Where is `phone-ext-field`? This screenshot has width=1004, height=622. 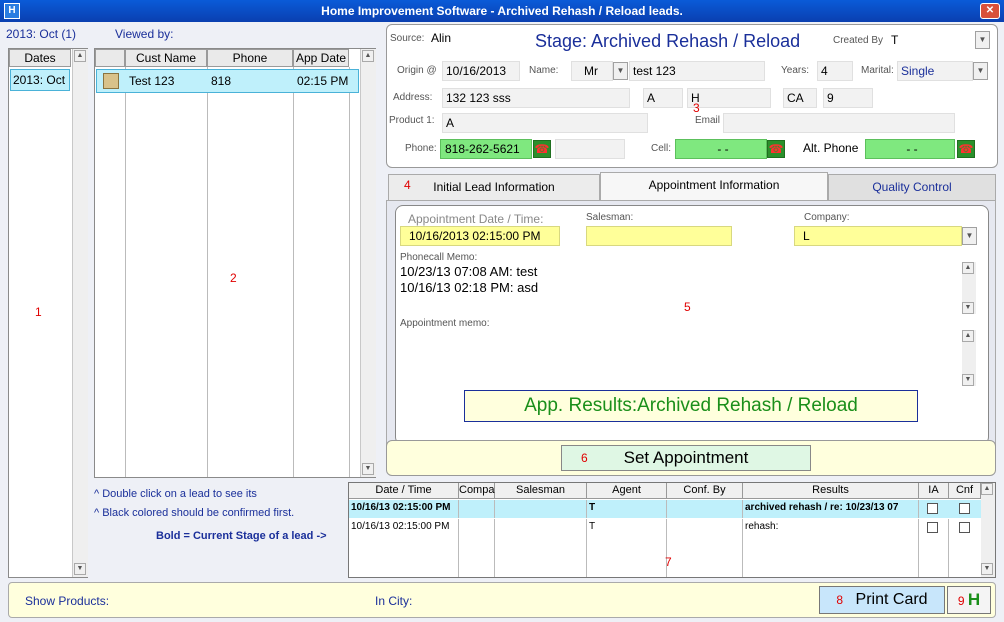
phone-ext-field is located at coordinates (590, 149).